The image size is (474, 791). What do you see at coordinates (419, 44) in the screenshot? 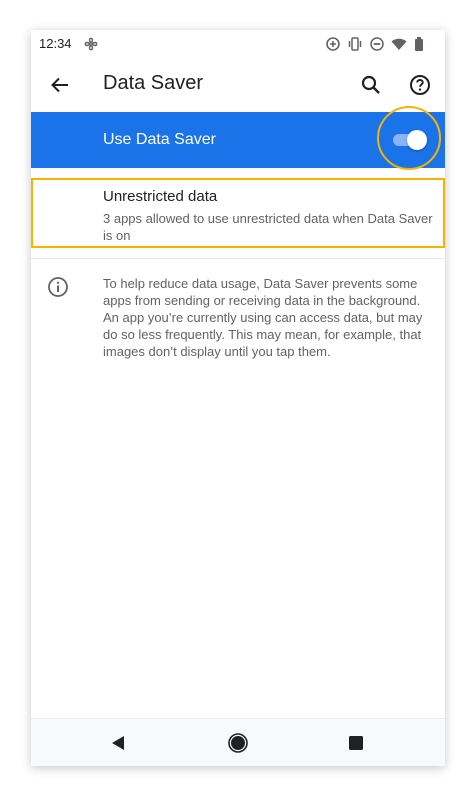
I see `battery-icon` at bounding box center [419, 44].